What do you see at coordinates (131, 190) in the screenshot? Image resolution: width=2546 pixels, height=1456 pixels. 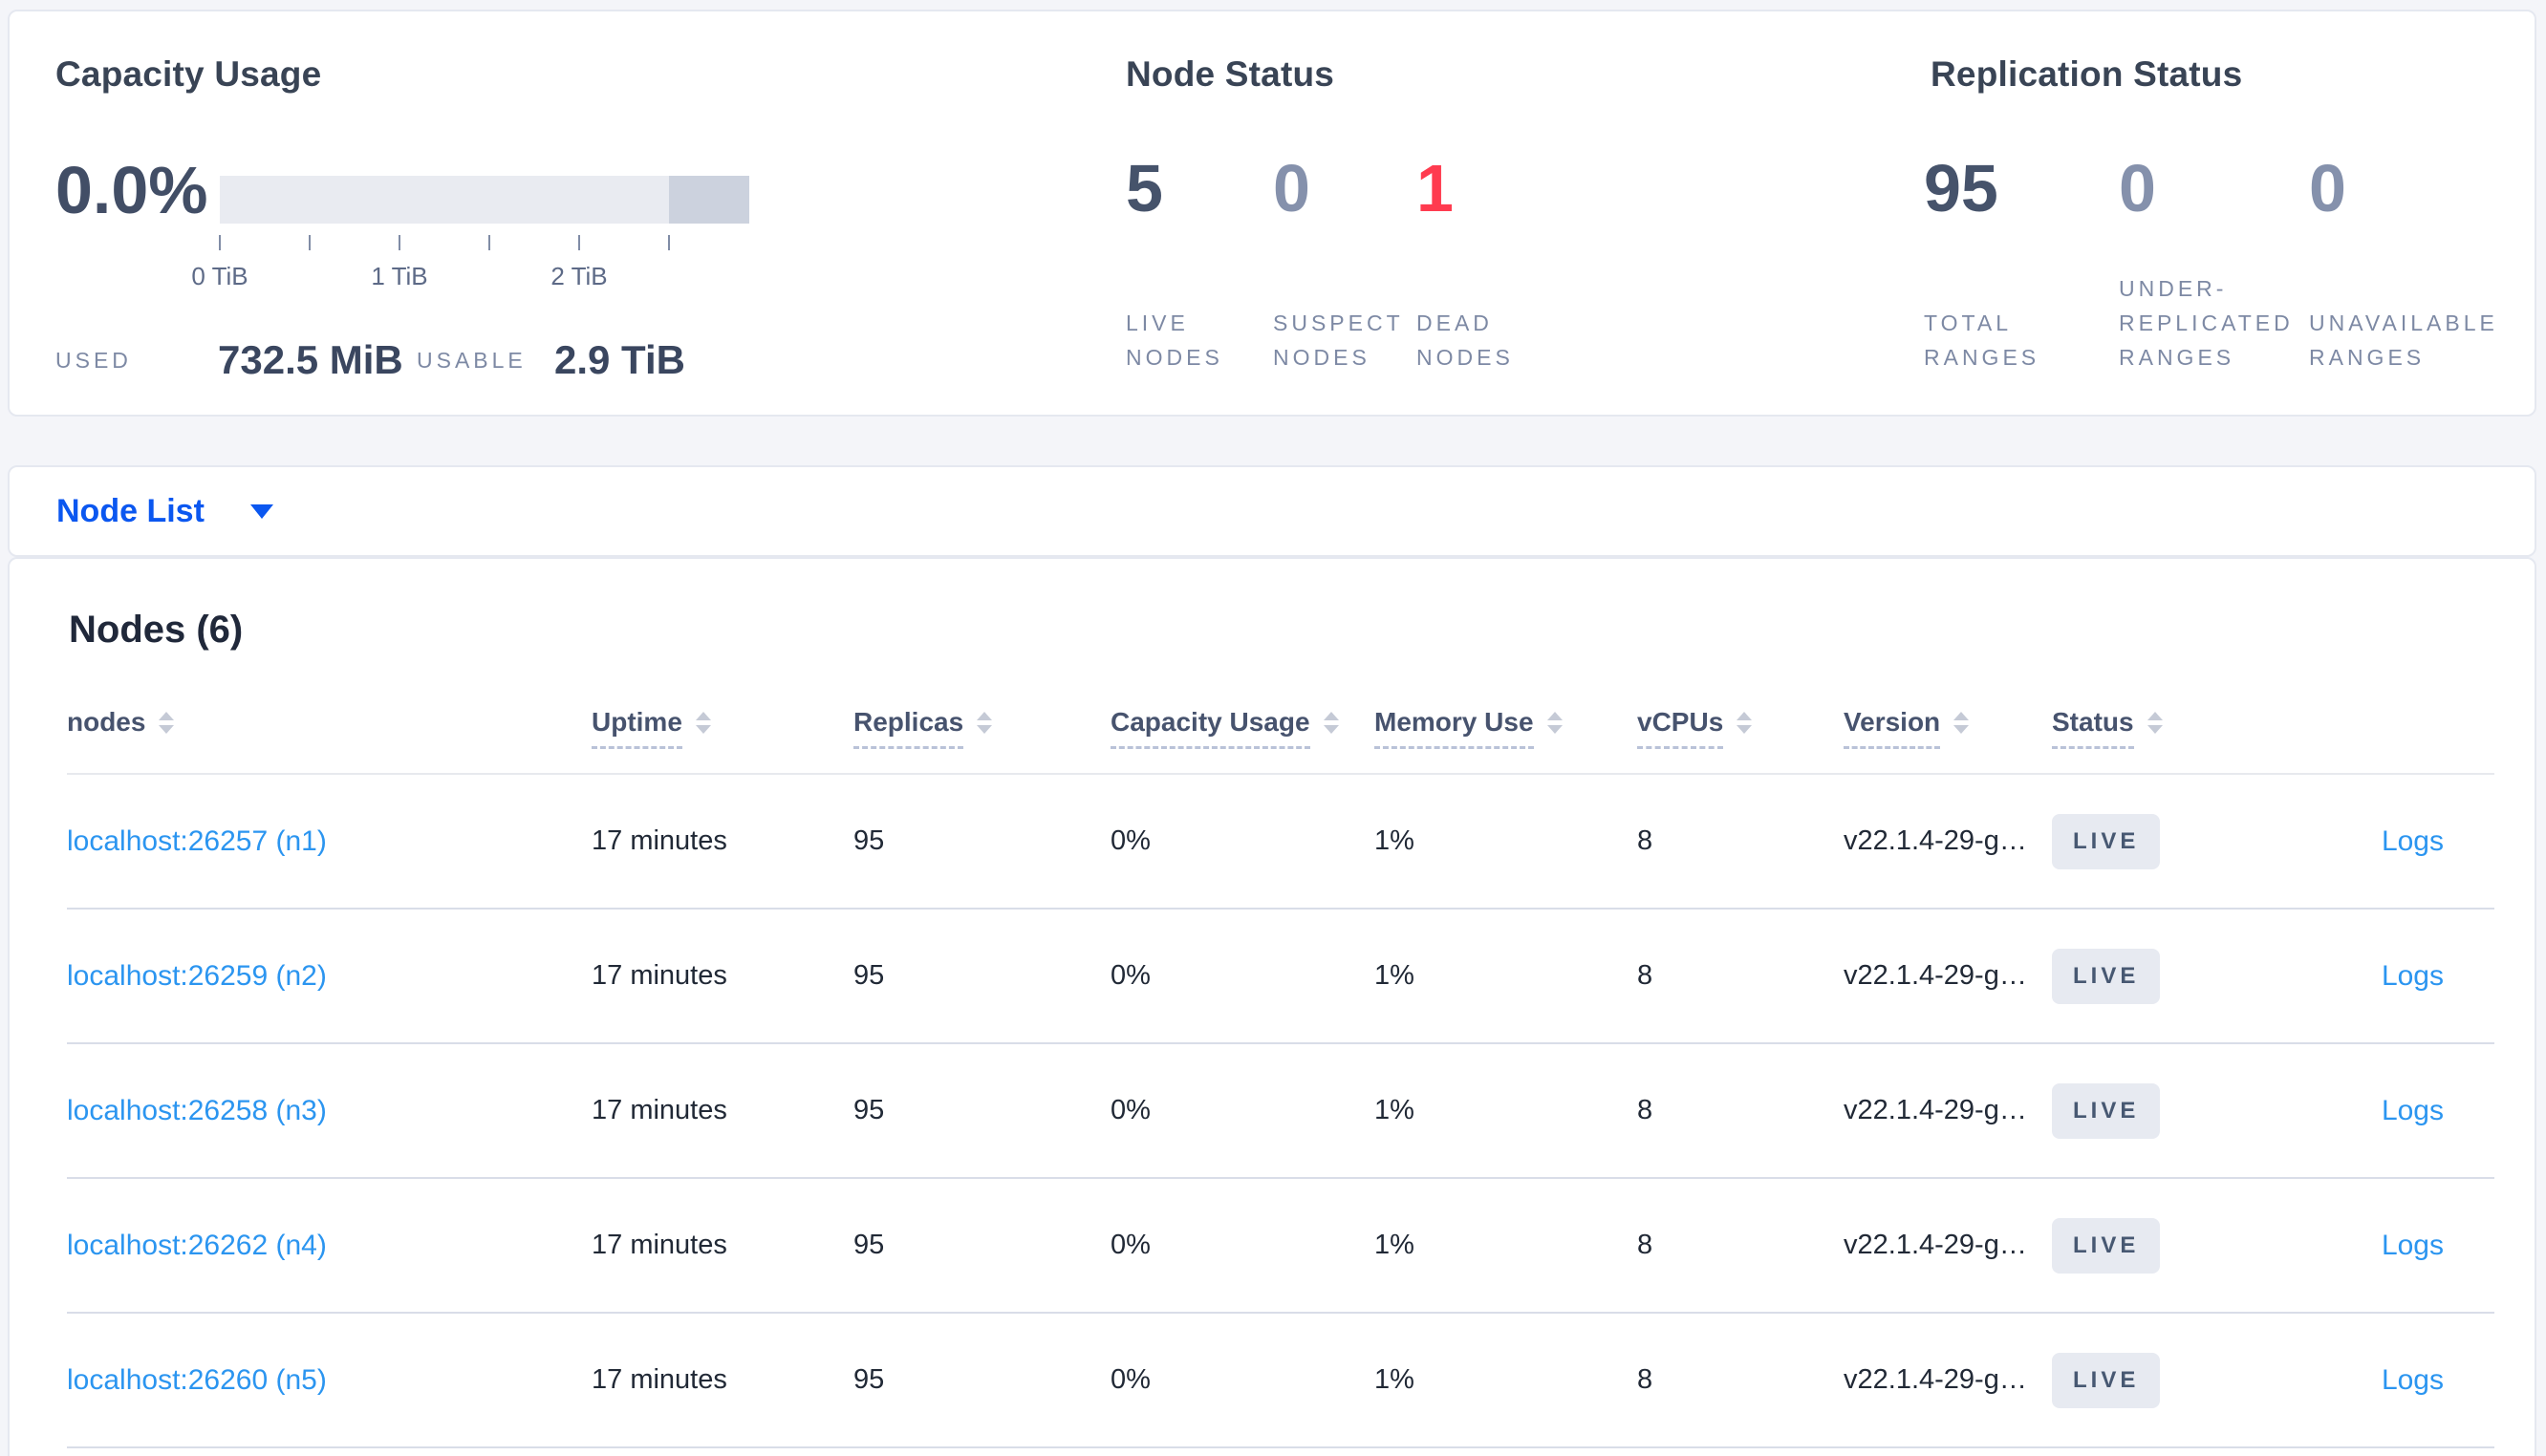 I see `capacity-percent: 0.0%` at bounding box center [131, 190].